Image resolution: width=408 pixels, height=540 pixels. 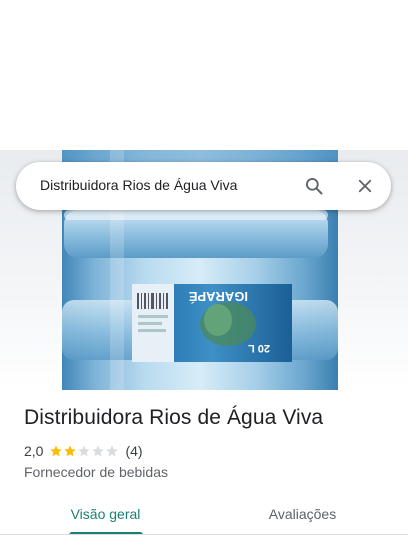 What do you see at coordinates (365, 186) in the screenshot?
I see `close-icon` at bounding box center [365, 186].